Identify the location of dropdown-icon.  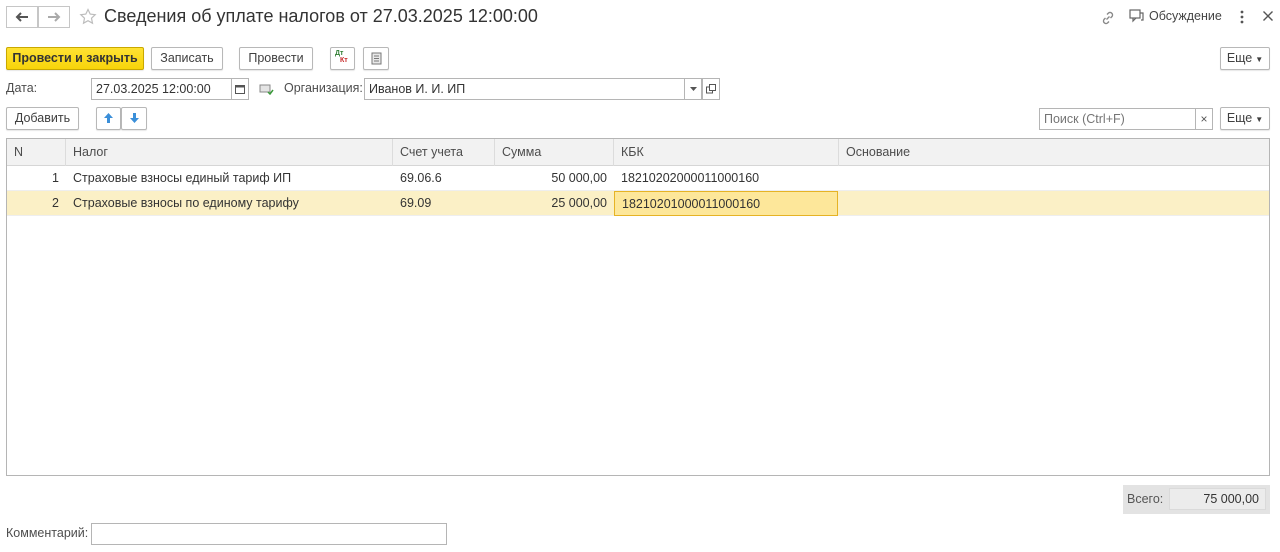
(693, 88).